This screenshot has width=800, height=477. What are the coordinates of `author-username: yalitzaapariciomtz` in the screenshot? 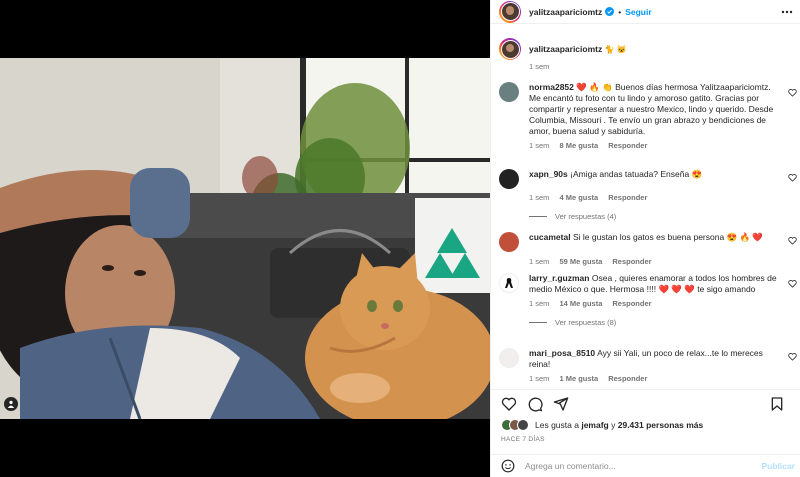 It's located at (565, 12).